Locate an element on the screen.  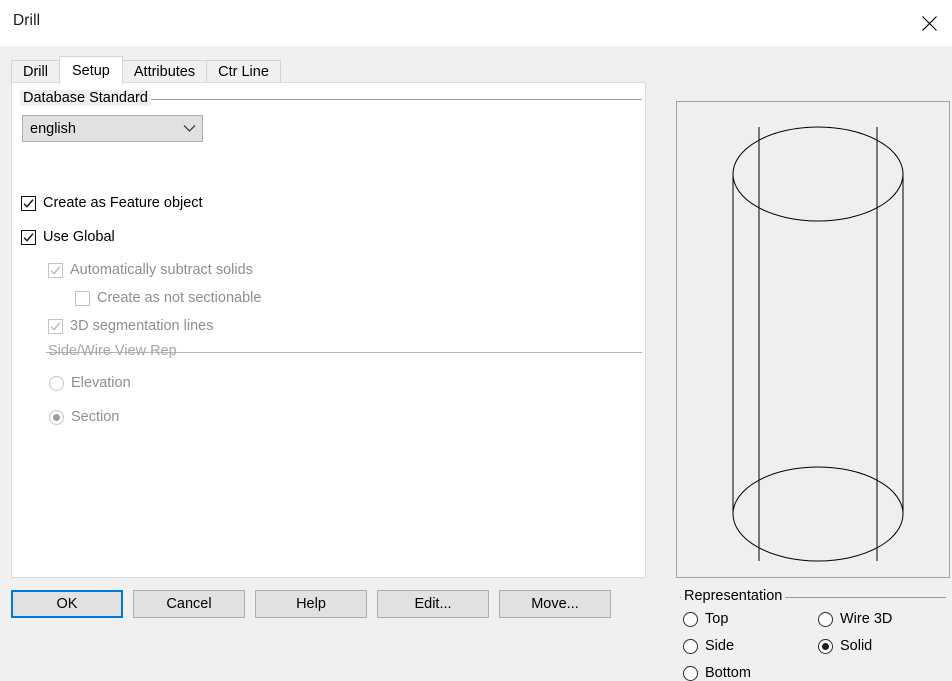
radio-wire-3d: Wire 3D is located at coordinates (855, 619).